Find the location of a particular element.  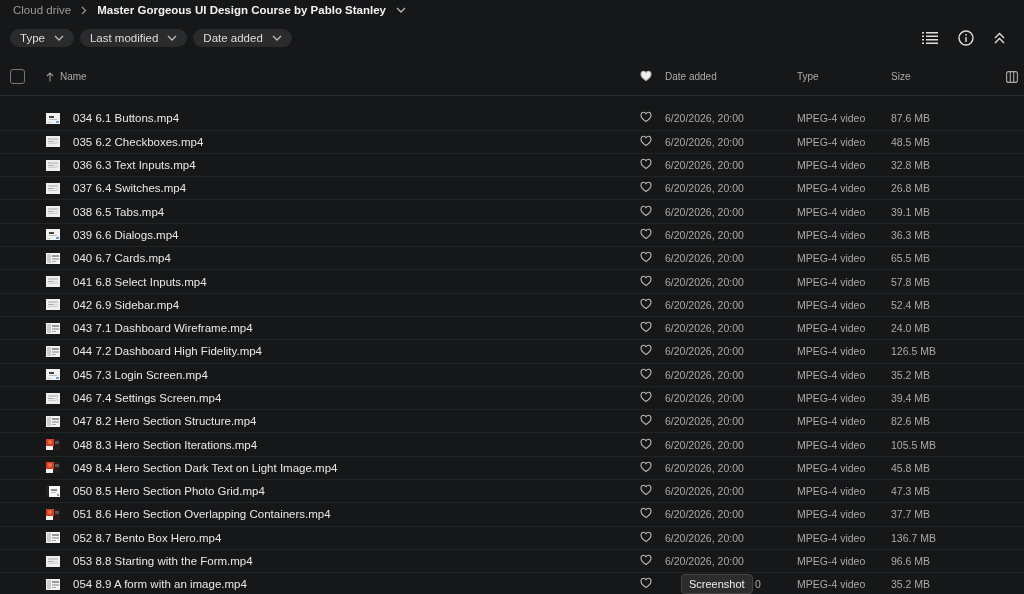

file-name: 048 8.3 Hero Section Iterations.mp4 is located at coordinates (350, 444).